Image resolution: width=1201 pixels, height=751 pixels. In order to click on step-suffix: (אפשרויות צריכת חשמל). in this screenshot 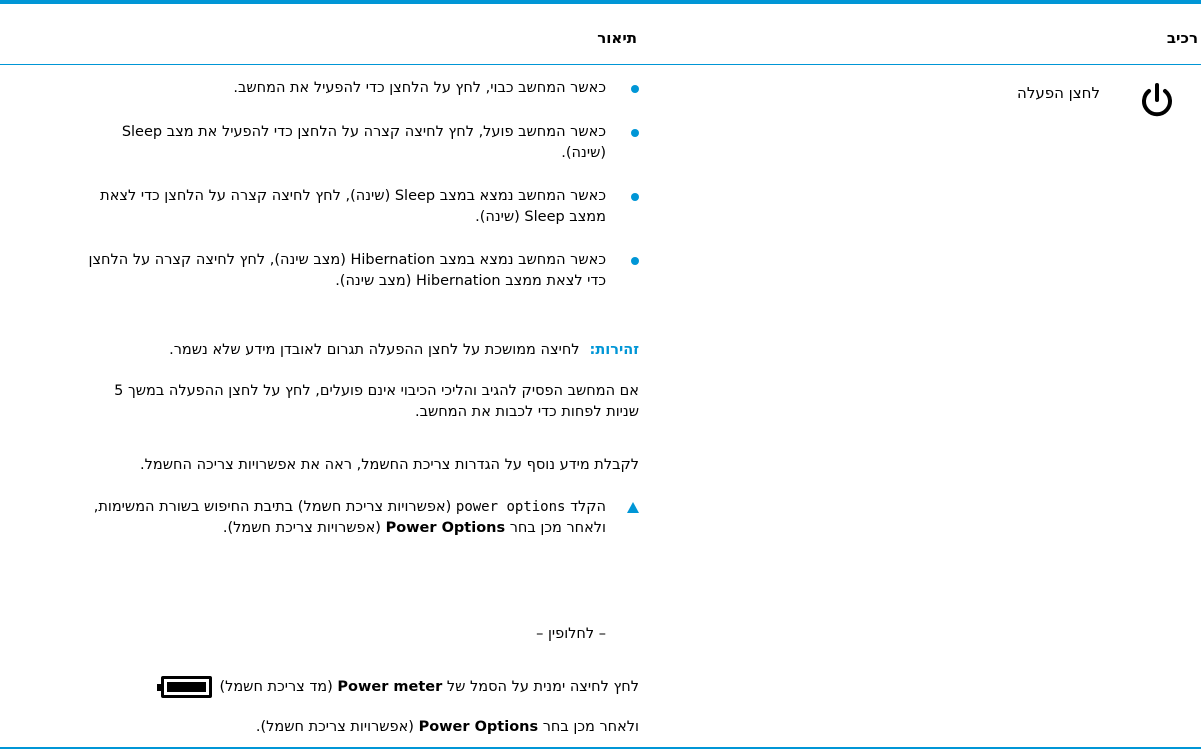, I will do `click(301, 528)`.